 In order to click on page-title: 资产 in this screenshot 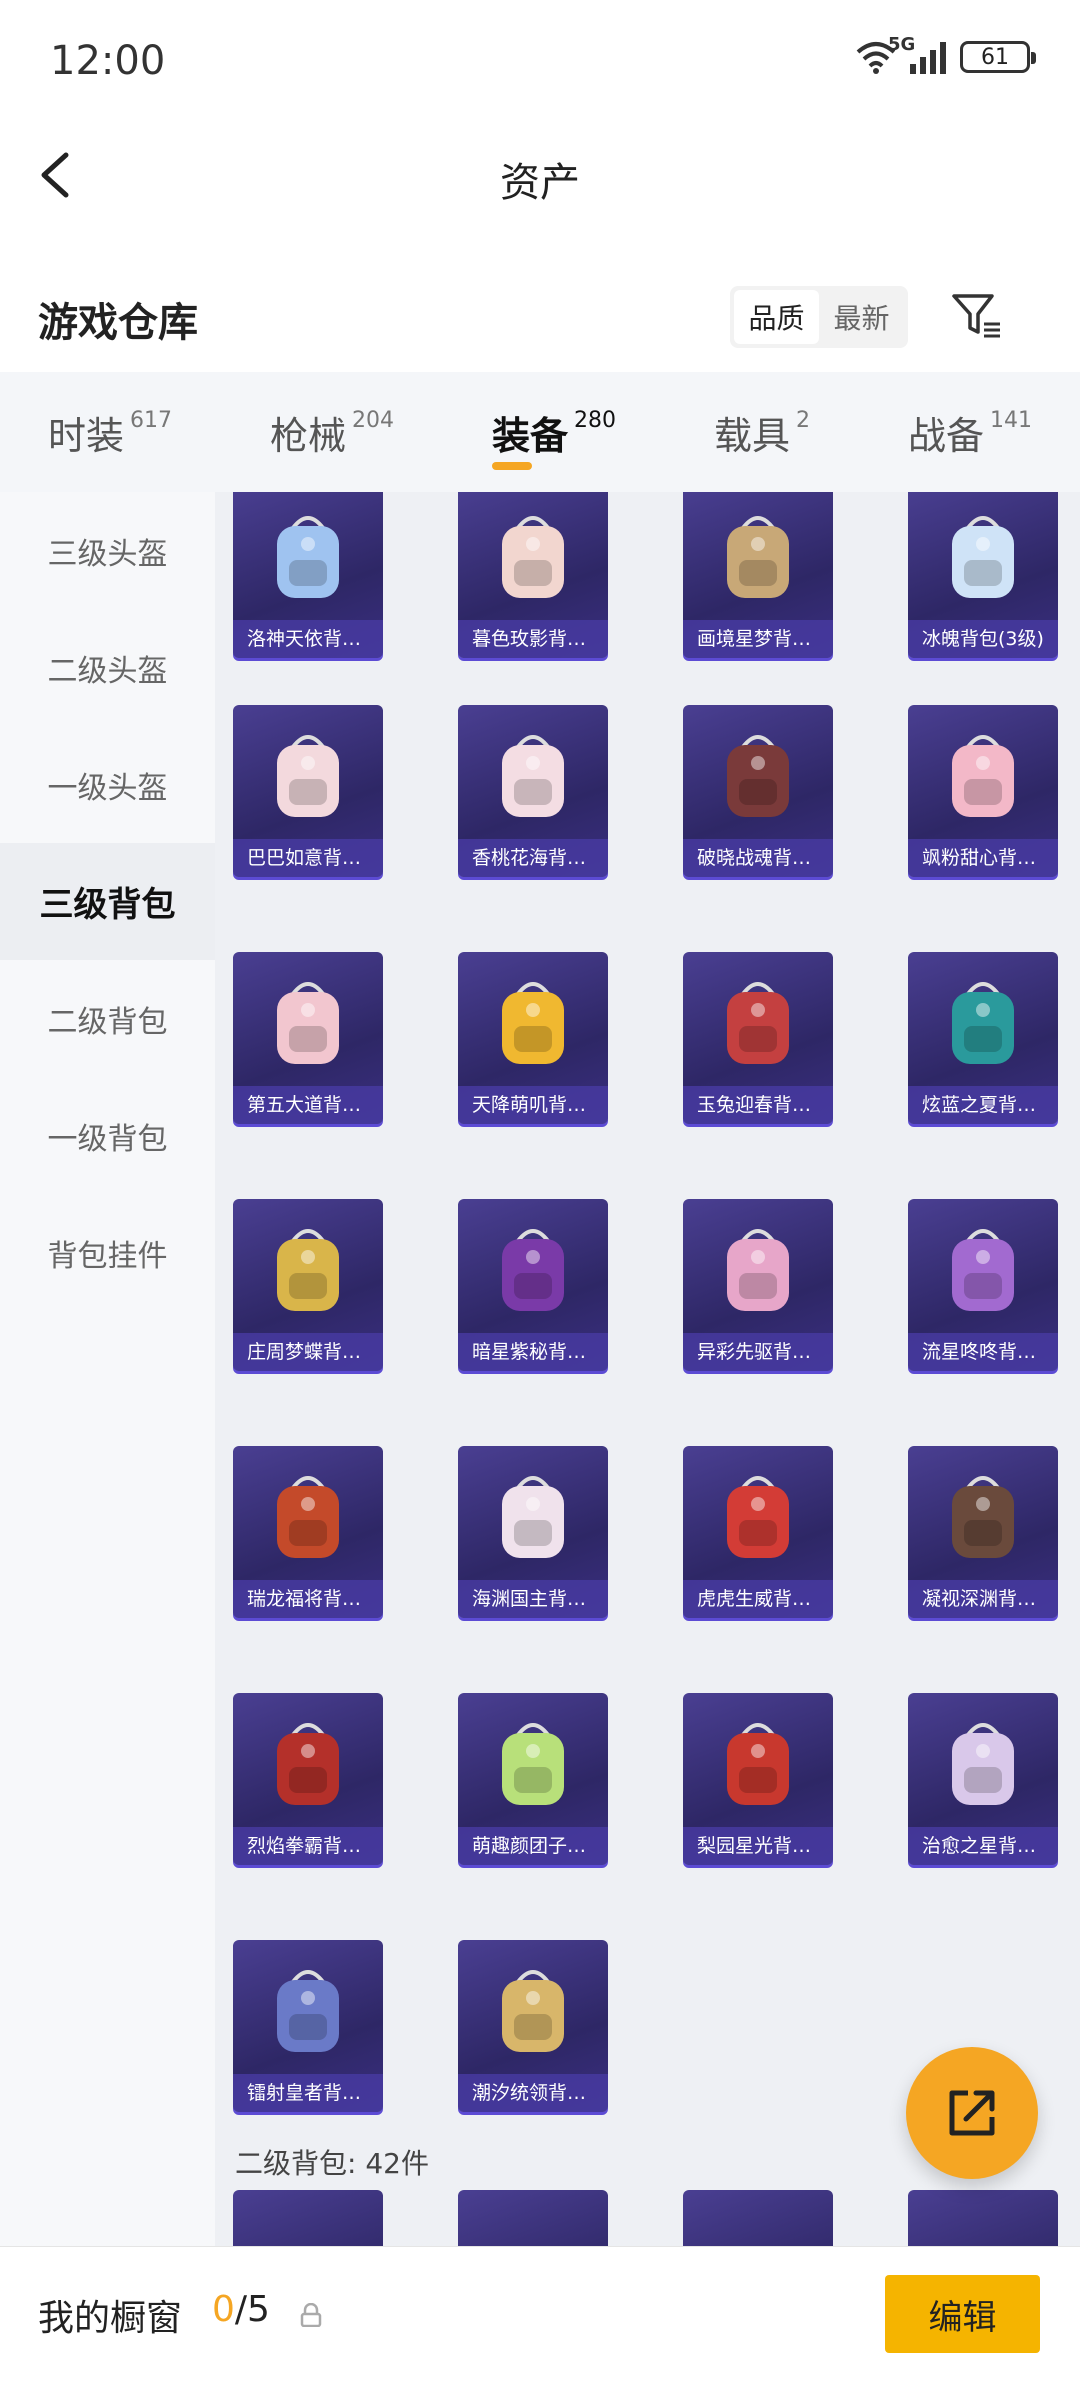, I will do `click(540, 183)`.